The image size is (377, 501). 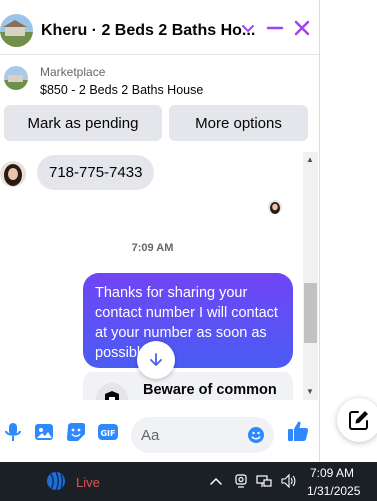 I want to click on more-options-button: More options, so click(x=238, y=123).